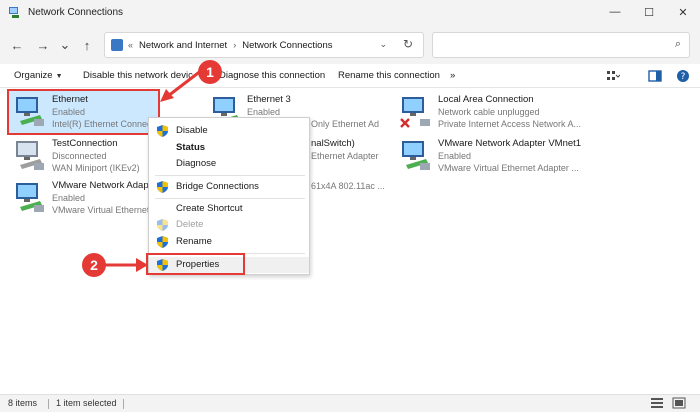 This screenshot has height=412, width=700. I want to click on close-icon: ✕, so click(683, 12).